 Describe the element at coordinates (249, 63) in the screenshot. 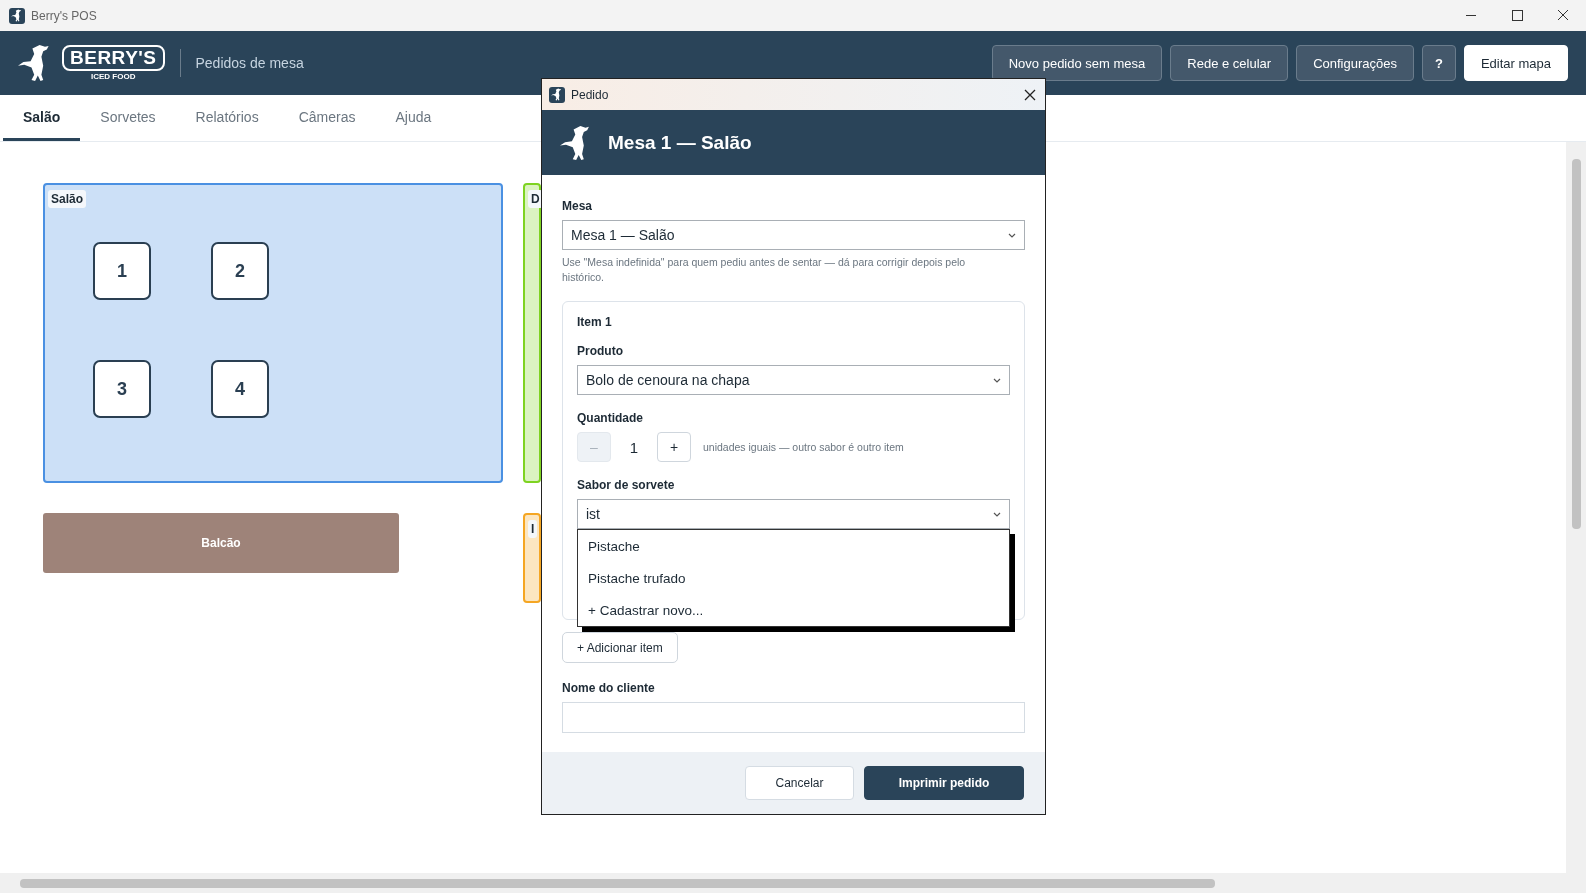

I see `page-title: Pedidos de mesa` at that location.